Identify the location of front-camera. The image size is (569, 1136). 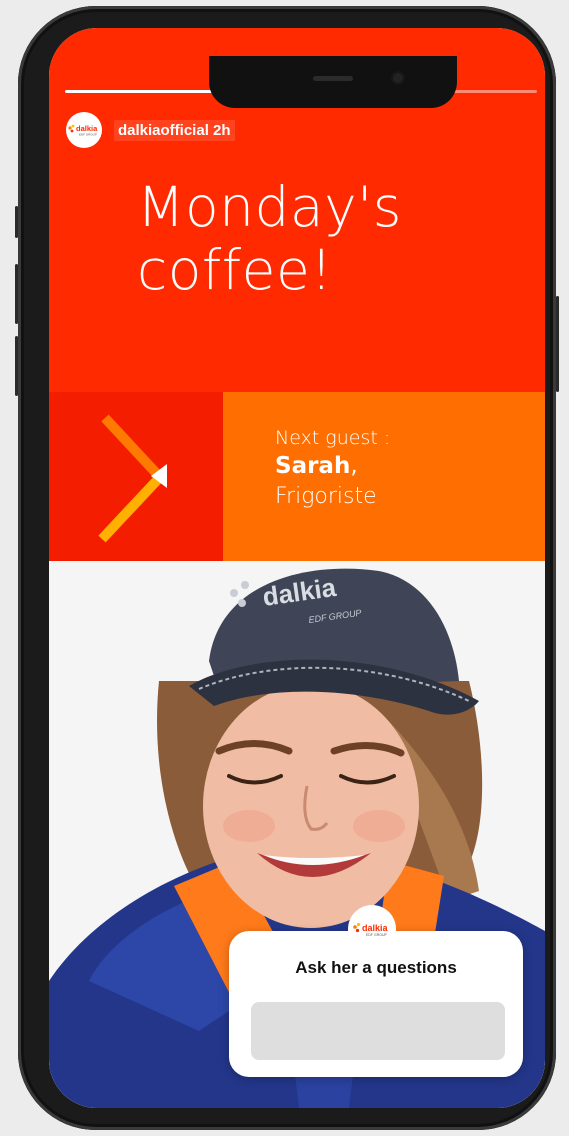
(398, 78).